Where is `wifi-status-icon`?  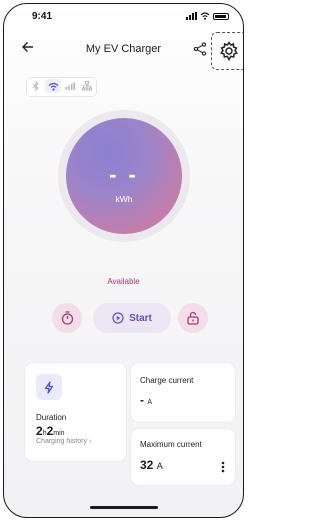
wifi-status-icon is located at coordinates (205, 16).